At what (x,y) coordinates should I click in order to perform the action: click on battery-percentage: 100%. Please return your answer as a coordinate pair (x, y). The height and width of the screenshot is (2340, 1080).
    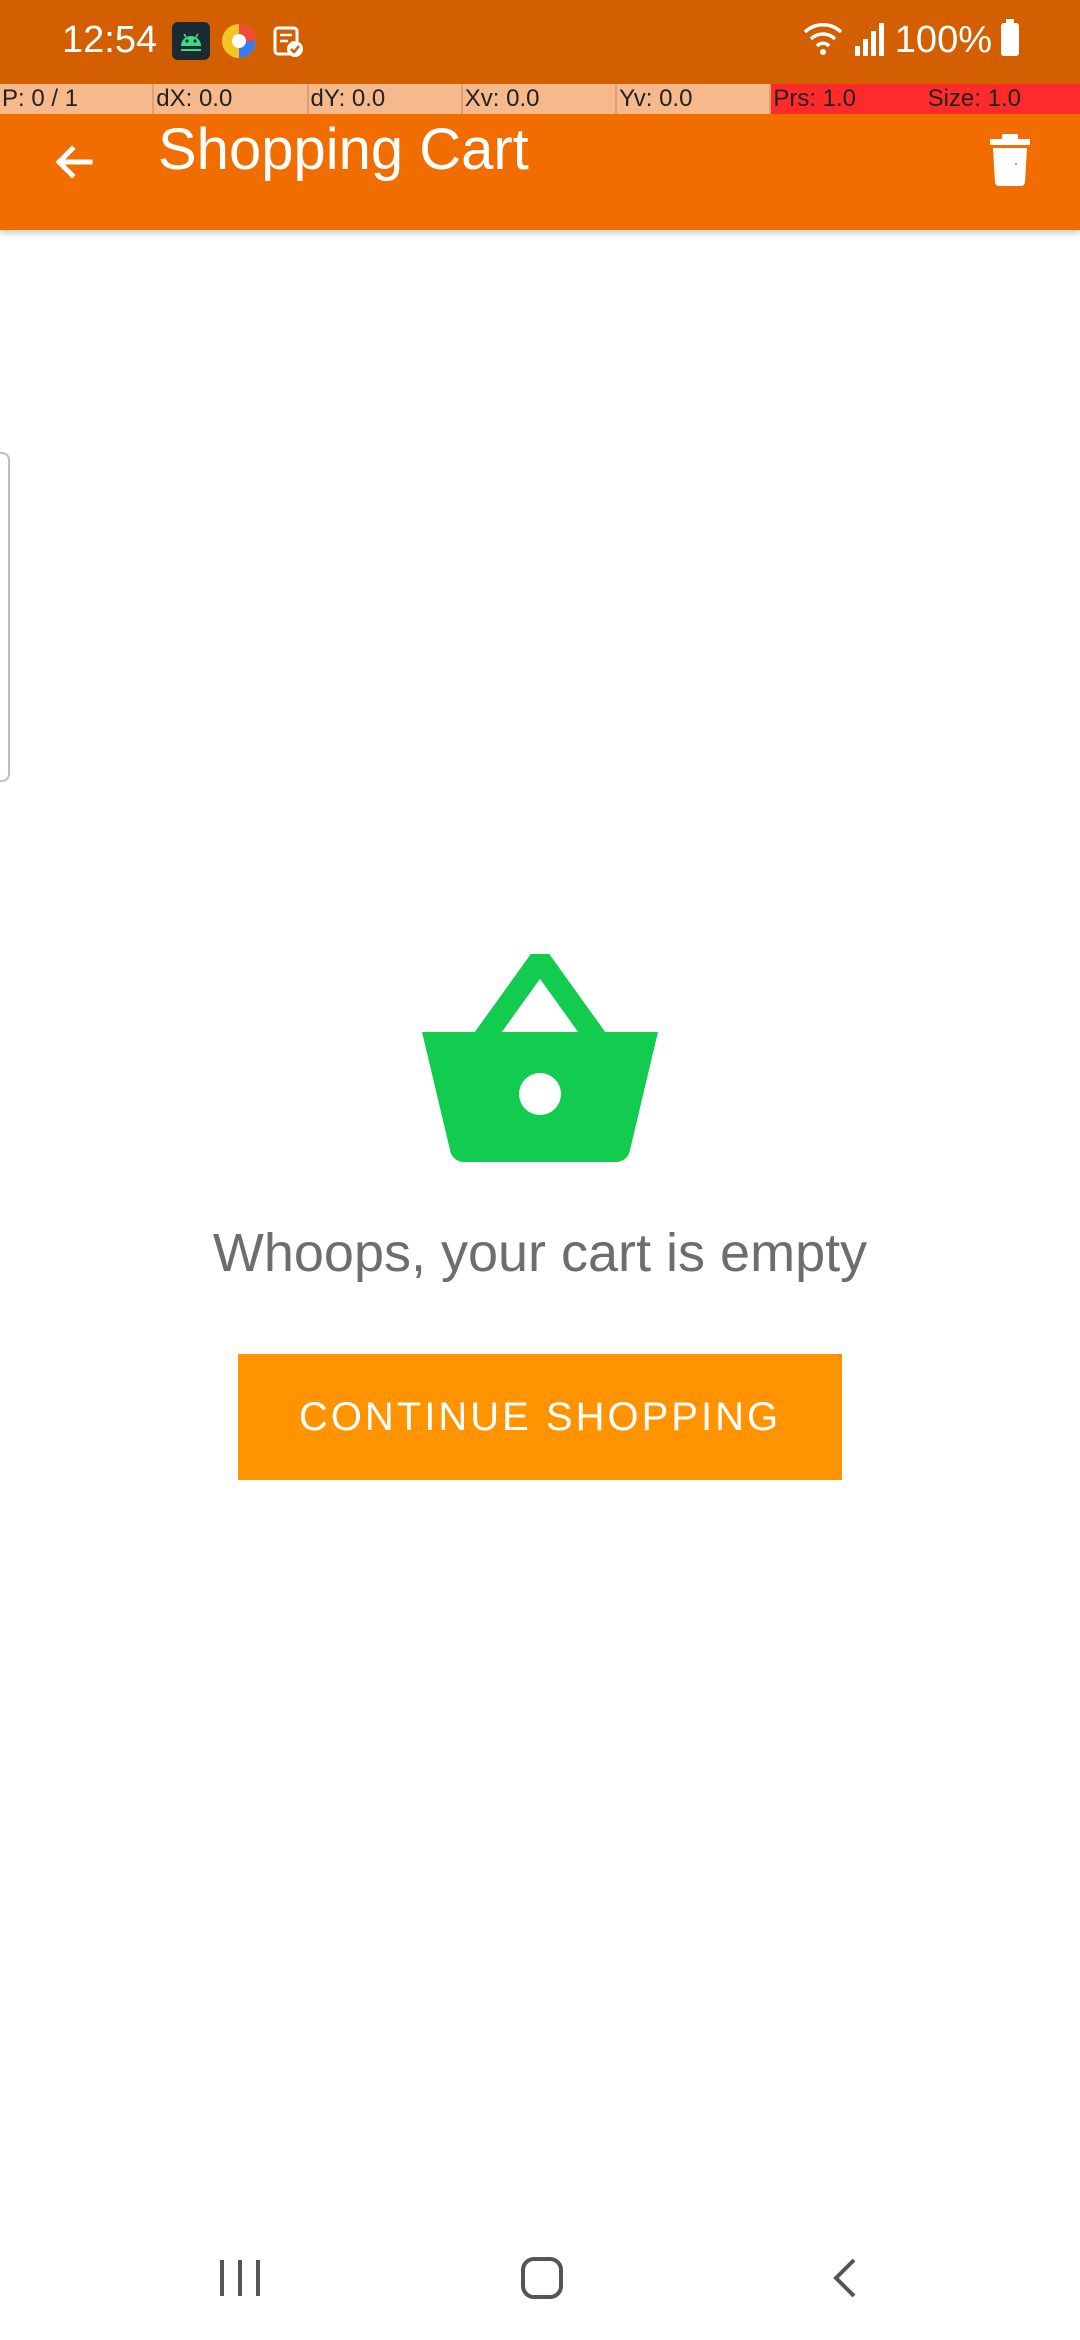
    Looking at the image, I should click on (943, 40).